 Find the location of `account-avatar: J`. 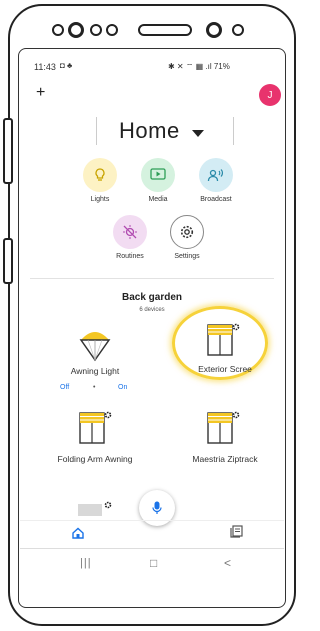

account-avatar: J is located at coordinates (270, 95).